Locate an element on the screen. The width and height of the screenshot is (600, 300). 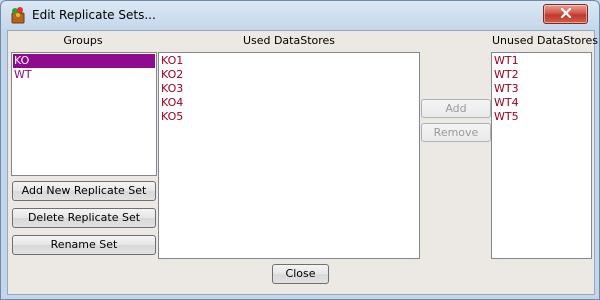
unused-datastore-item: WT4 is located at coordinates (541, 103).